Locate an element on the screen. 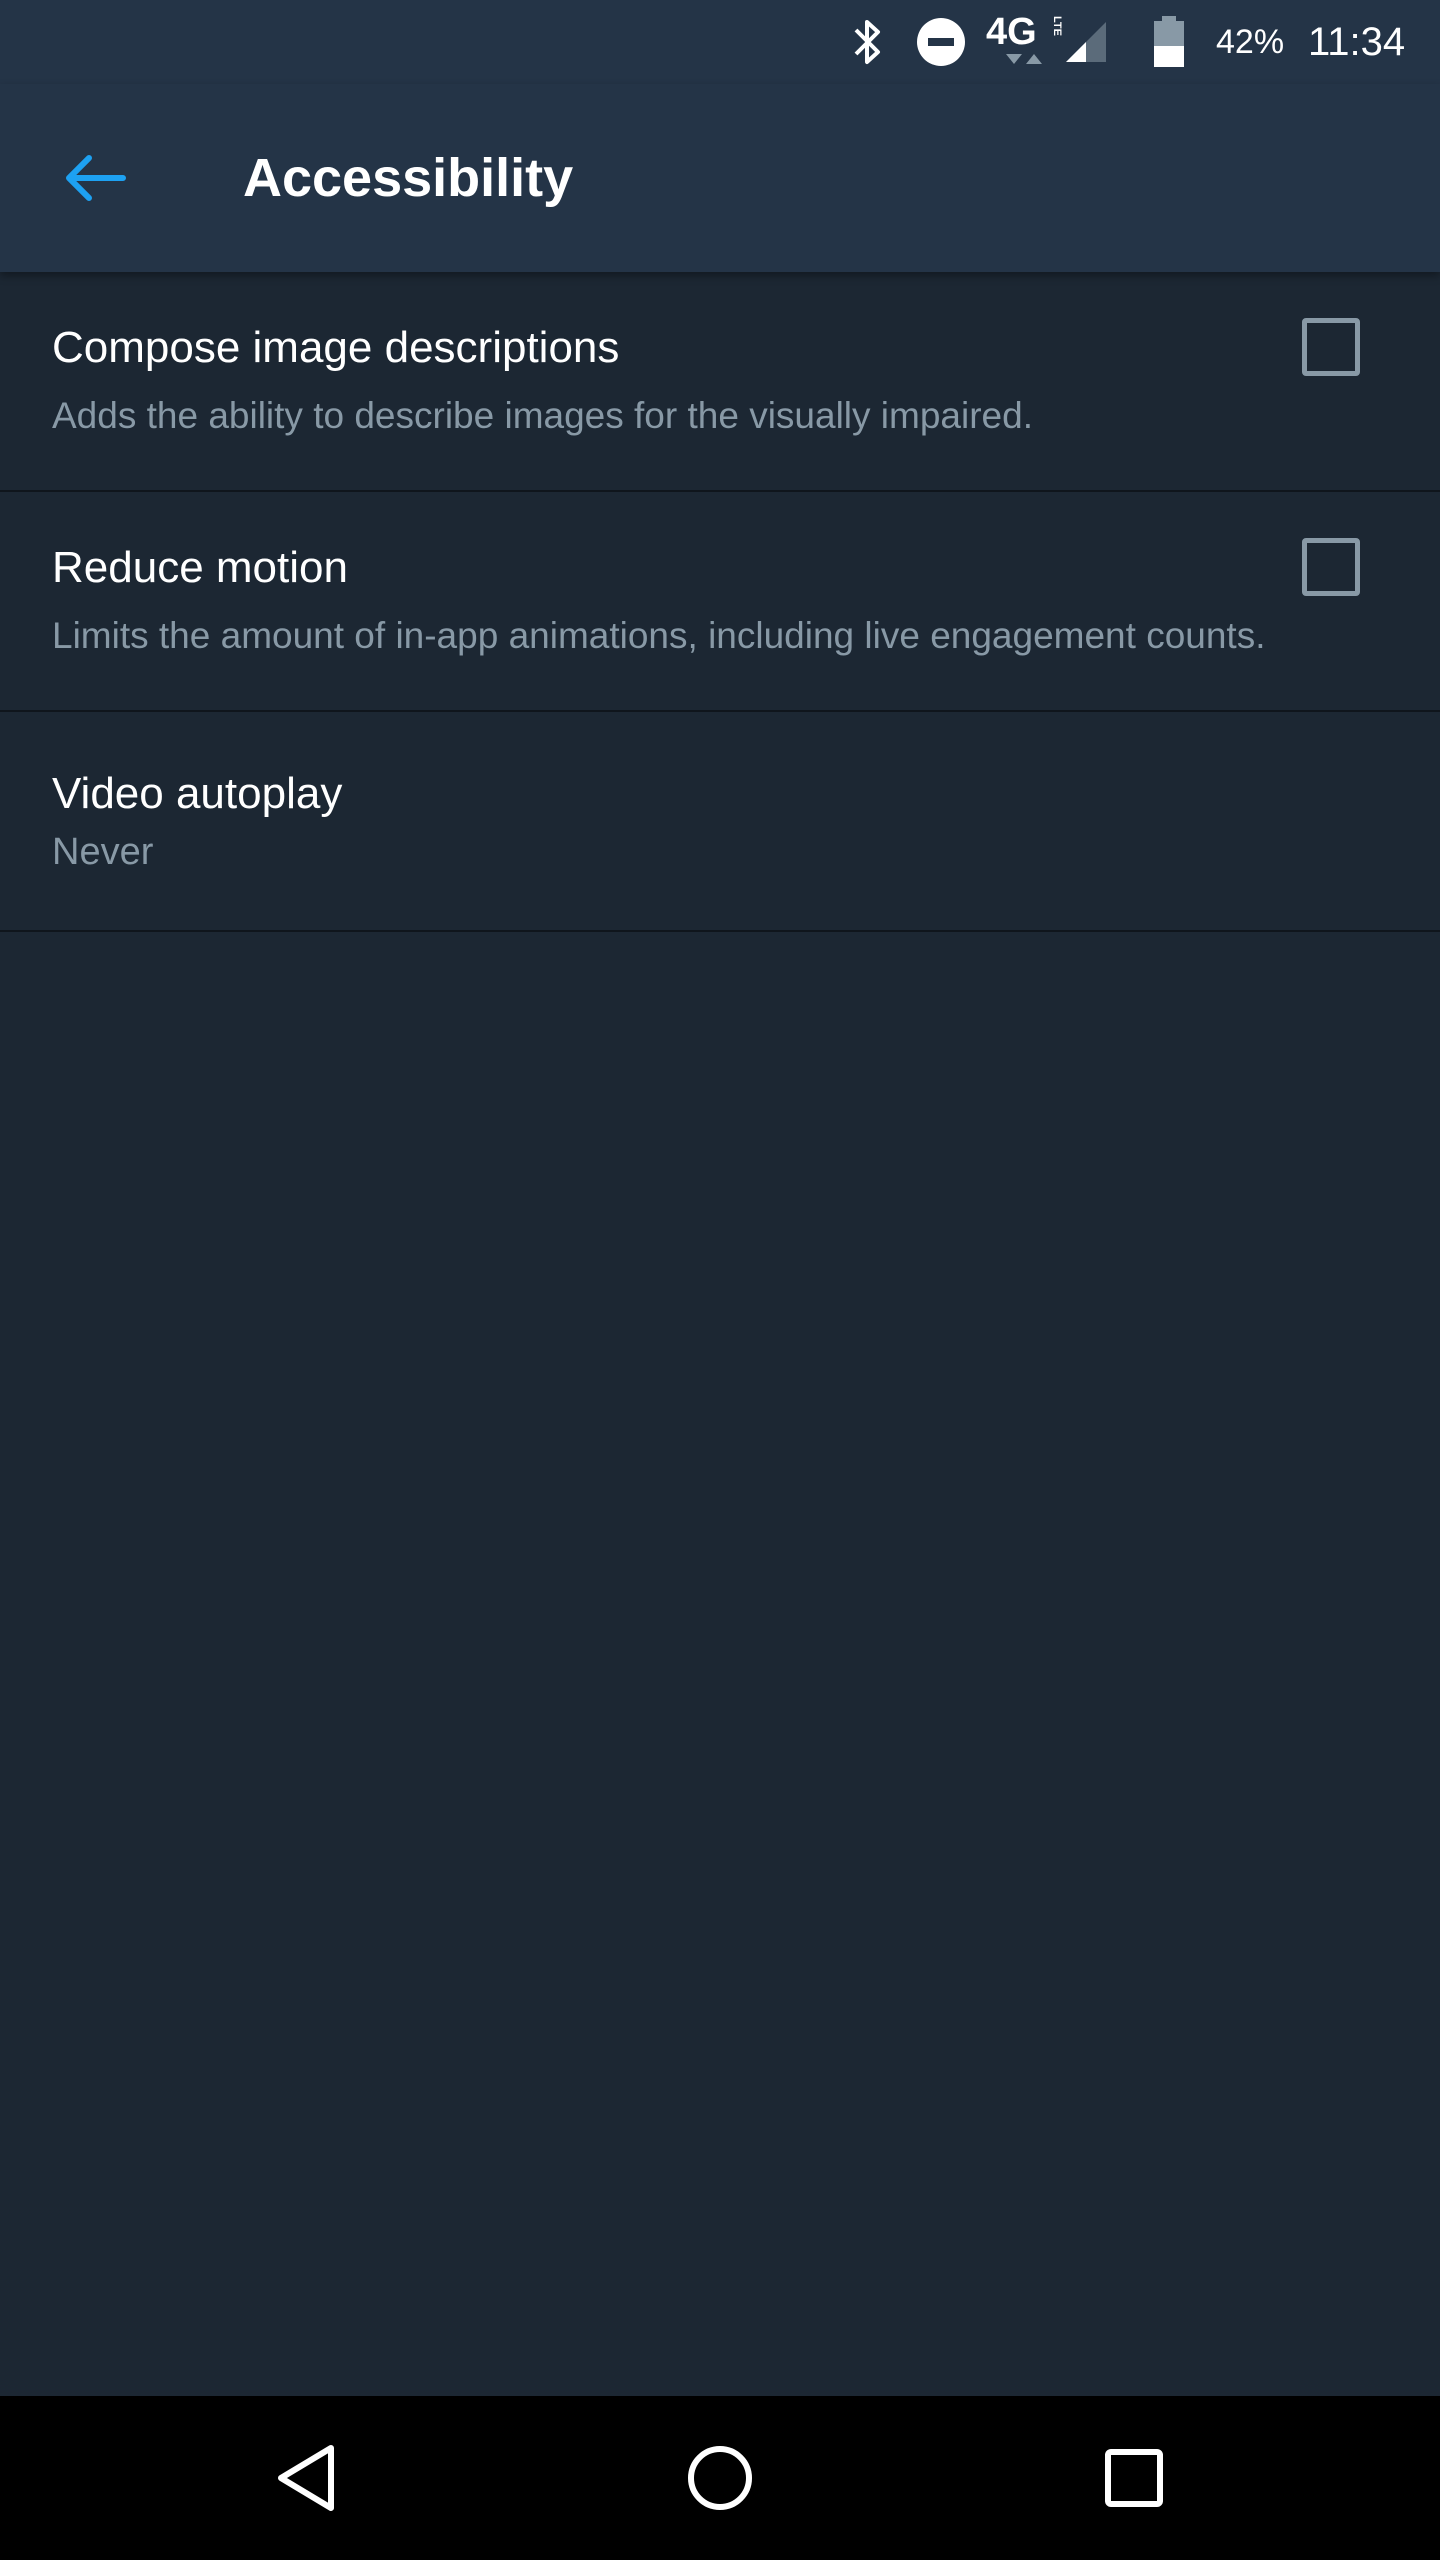  back-button is located at coordinates (95, 178).